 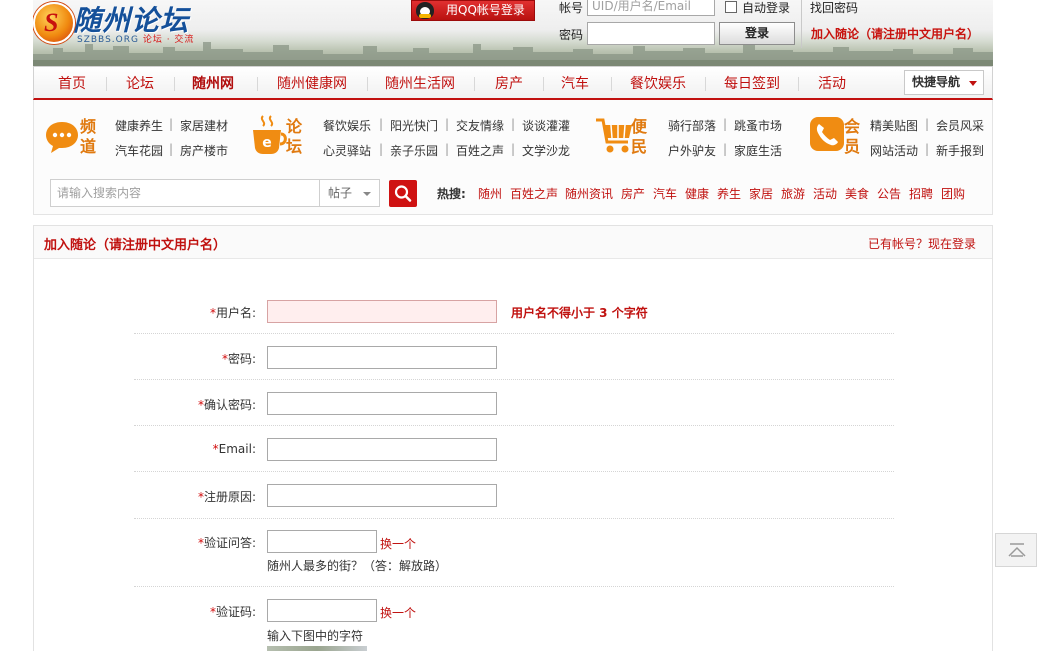 I want to click on password-label: 密码, so click(x=571, y=35).